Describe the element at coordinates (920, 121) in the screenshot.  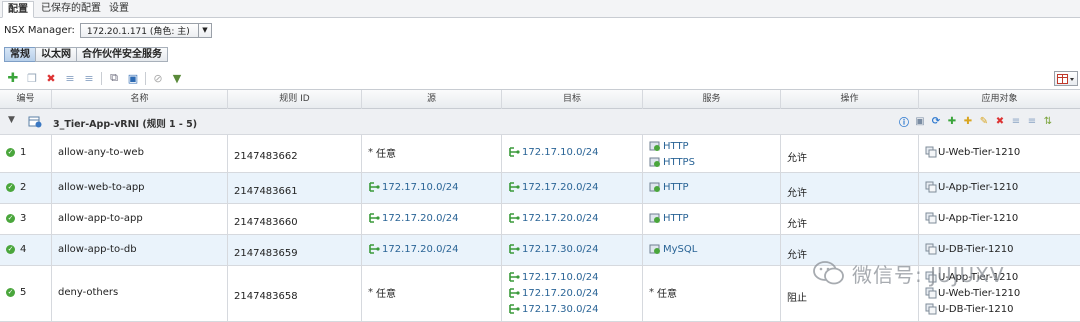
I see `save-icon: ▣` at that location.